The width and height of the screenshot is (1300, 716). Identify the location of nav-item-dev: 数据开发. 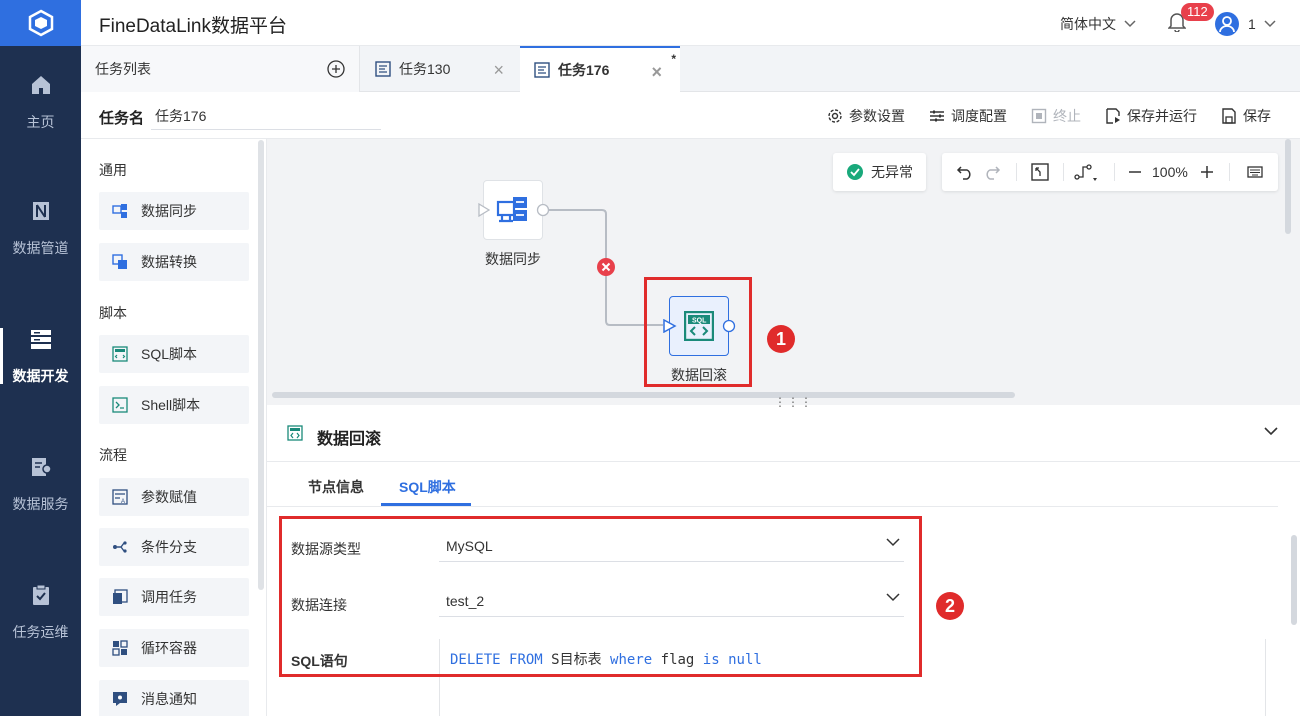
(40, 356).